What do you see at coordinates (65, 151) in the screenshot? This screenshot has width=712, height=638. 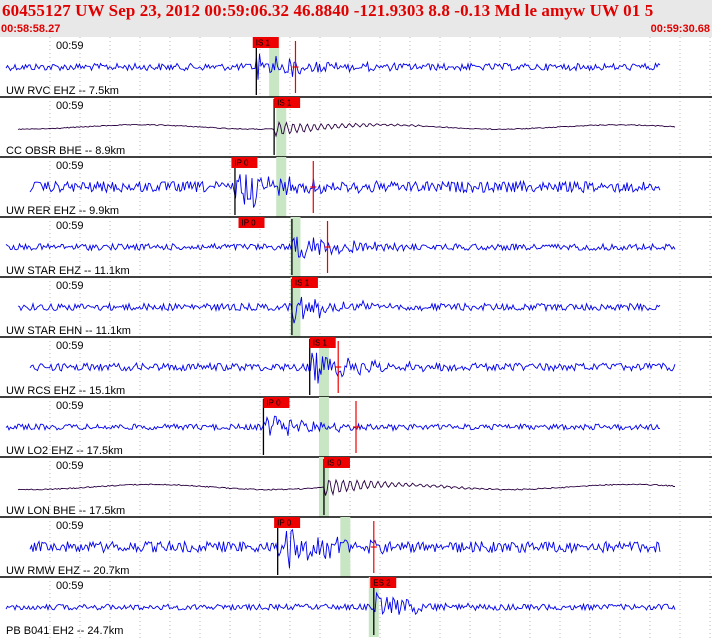 I see `station-label: CC OBSR BHE -- 8.9km` at bounding box center [65, 151].